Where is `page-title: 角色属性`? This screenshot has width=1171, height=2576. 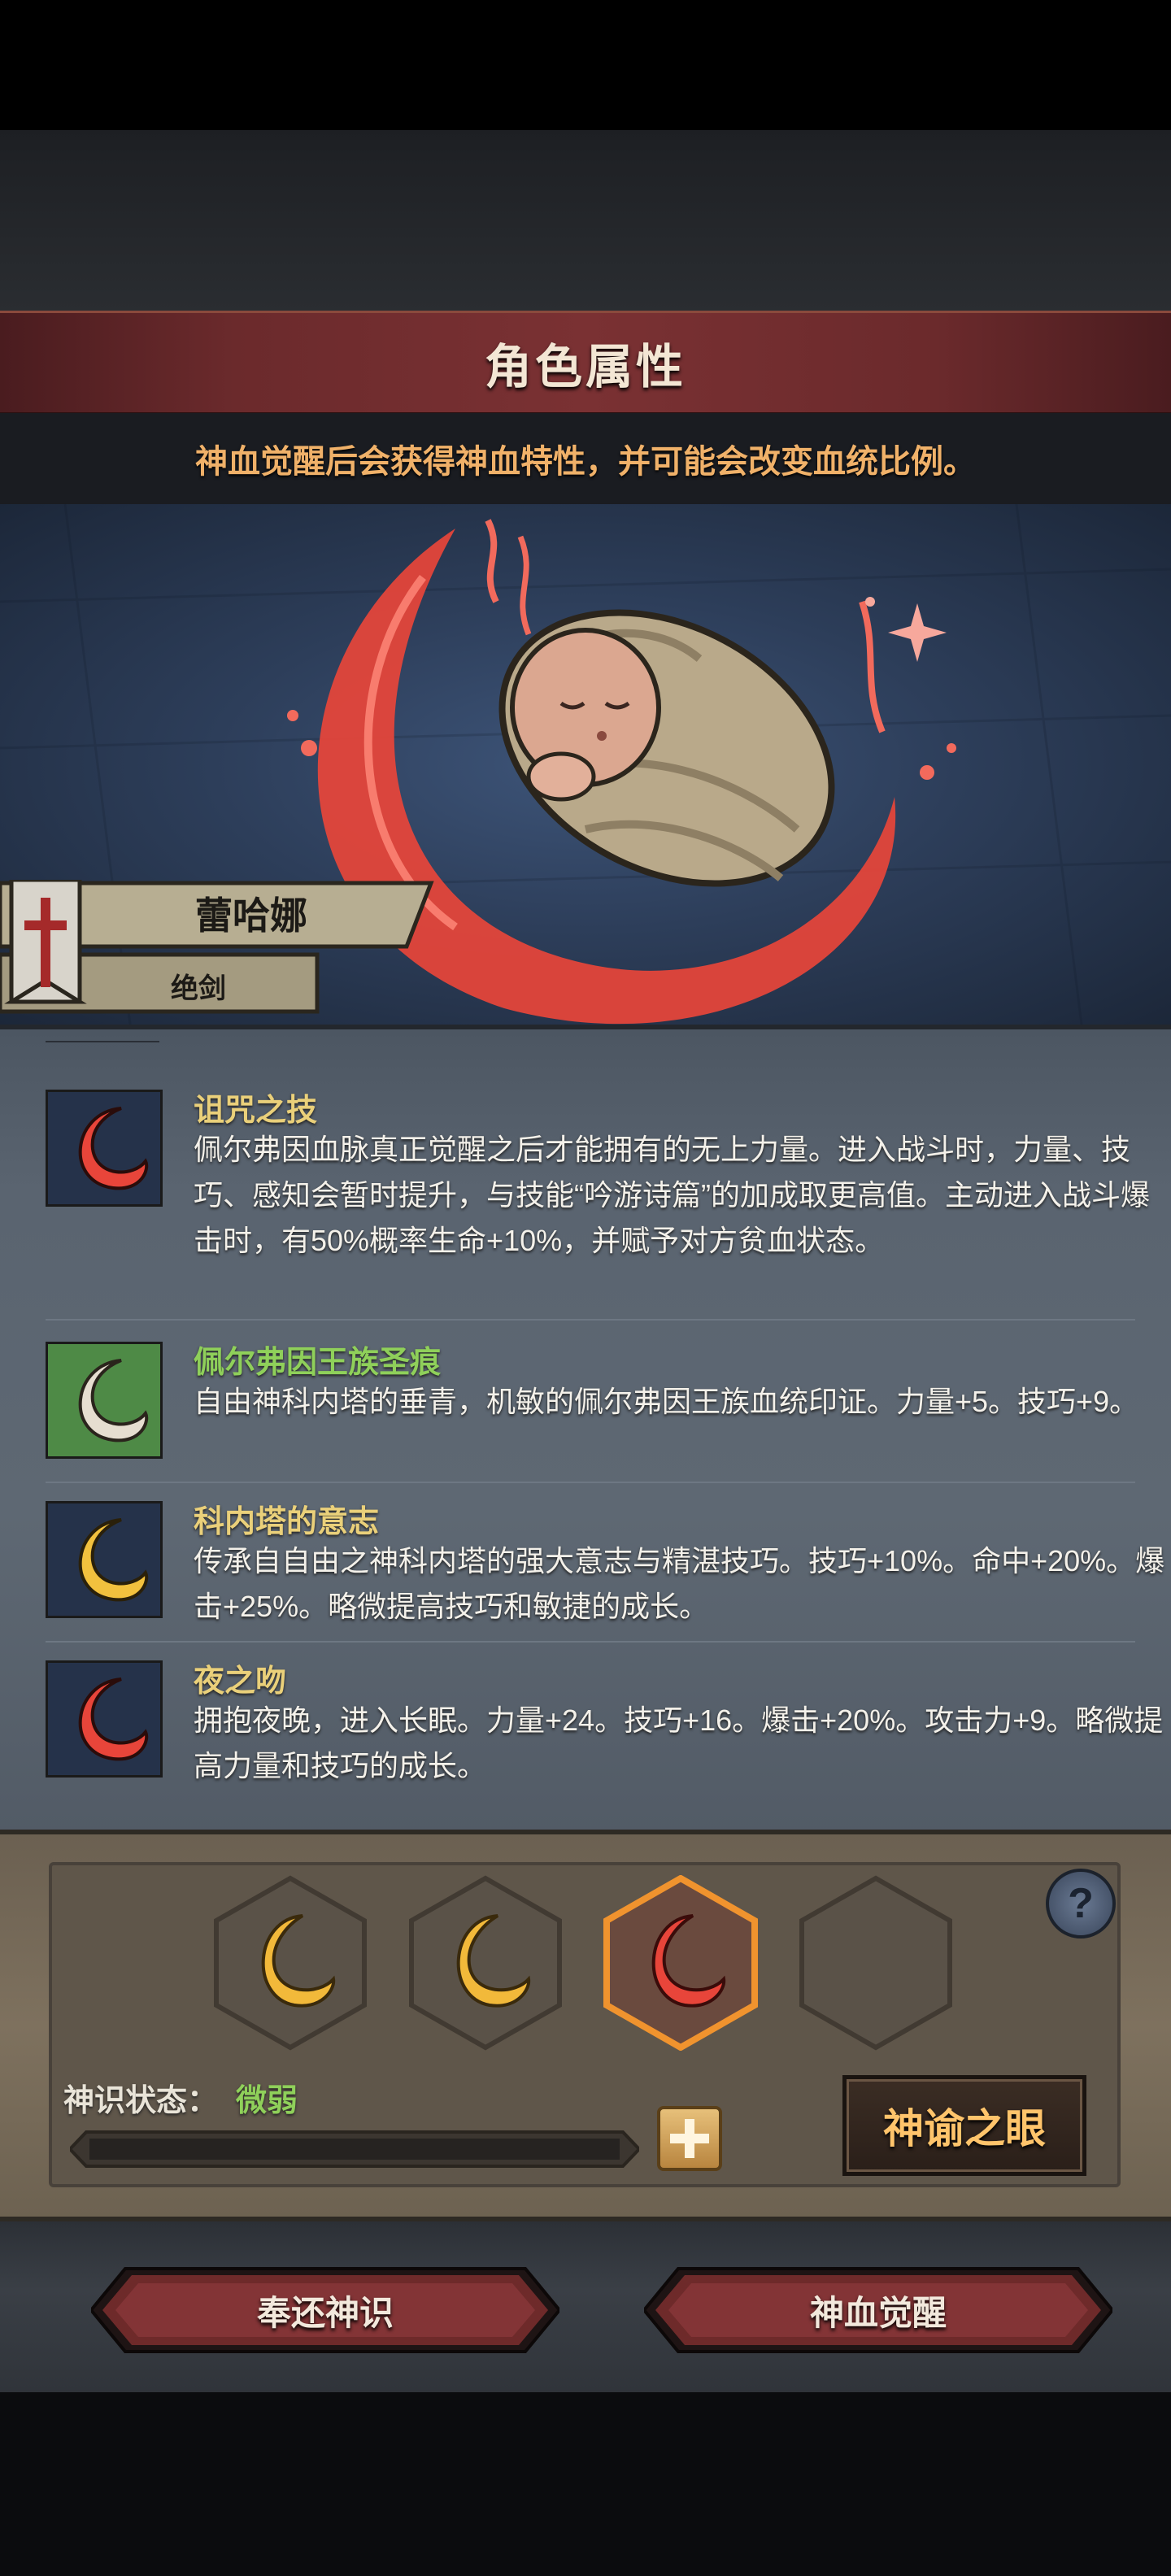 page-title: 角色属性 is located at coordinates (585, 368).